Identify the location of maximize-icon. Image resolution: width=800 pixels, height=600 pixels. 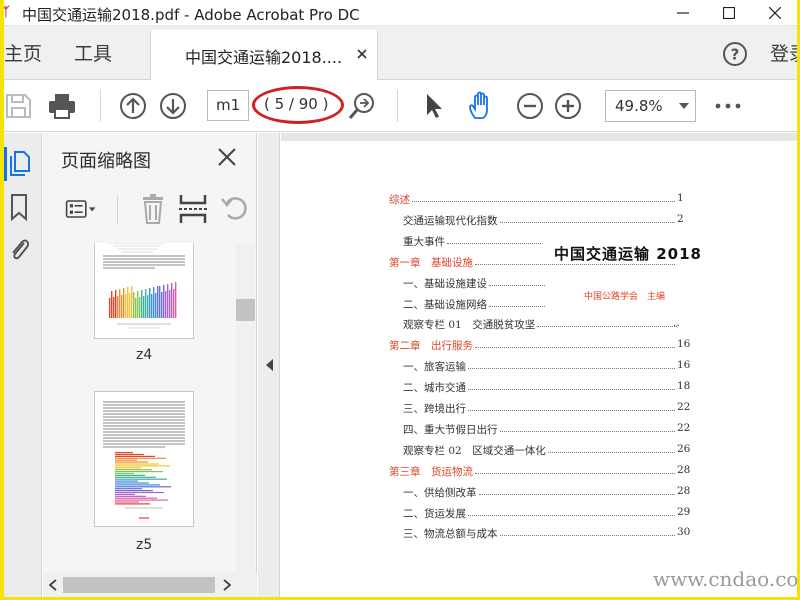
(729, 13).